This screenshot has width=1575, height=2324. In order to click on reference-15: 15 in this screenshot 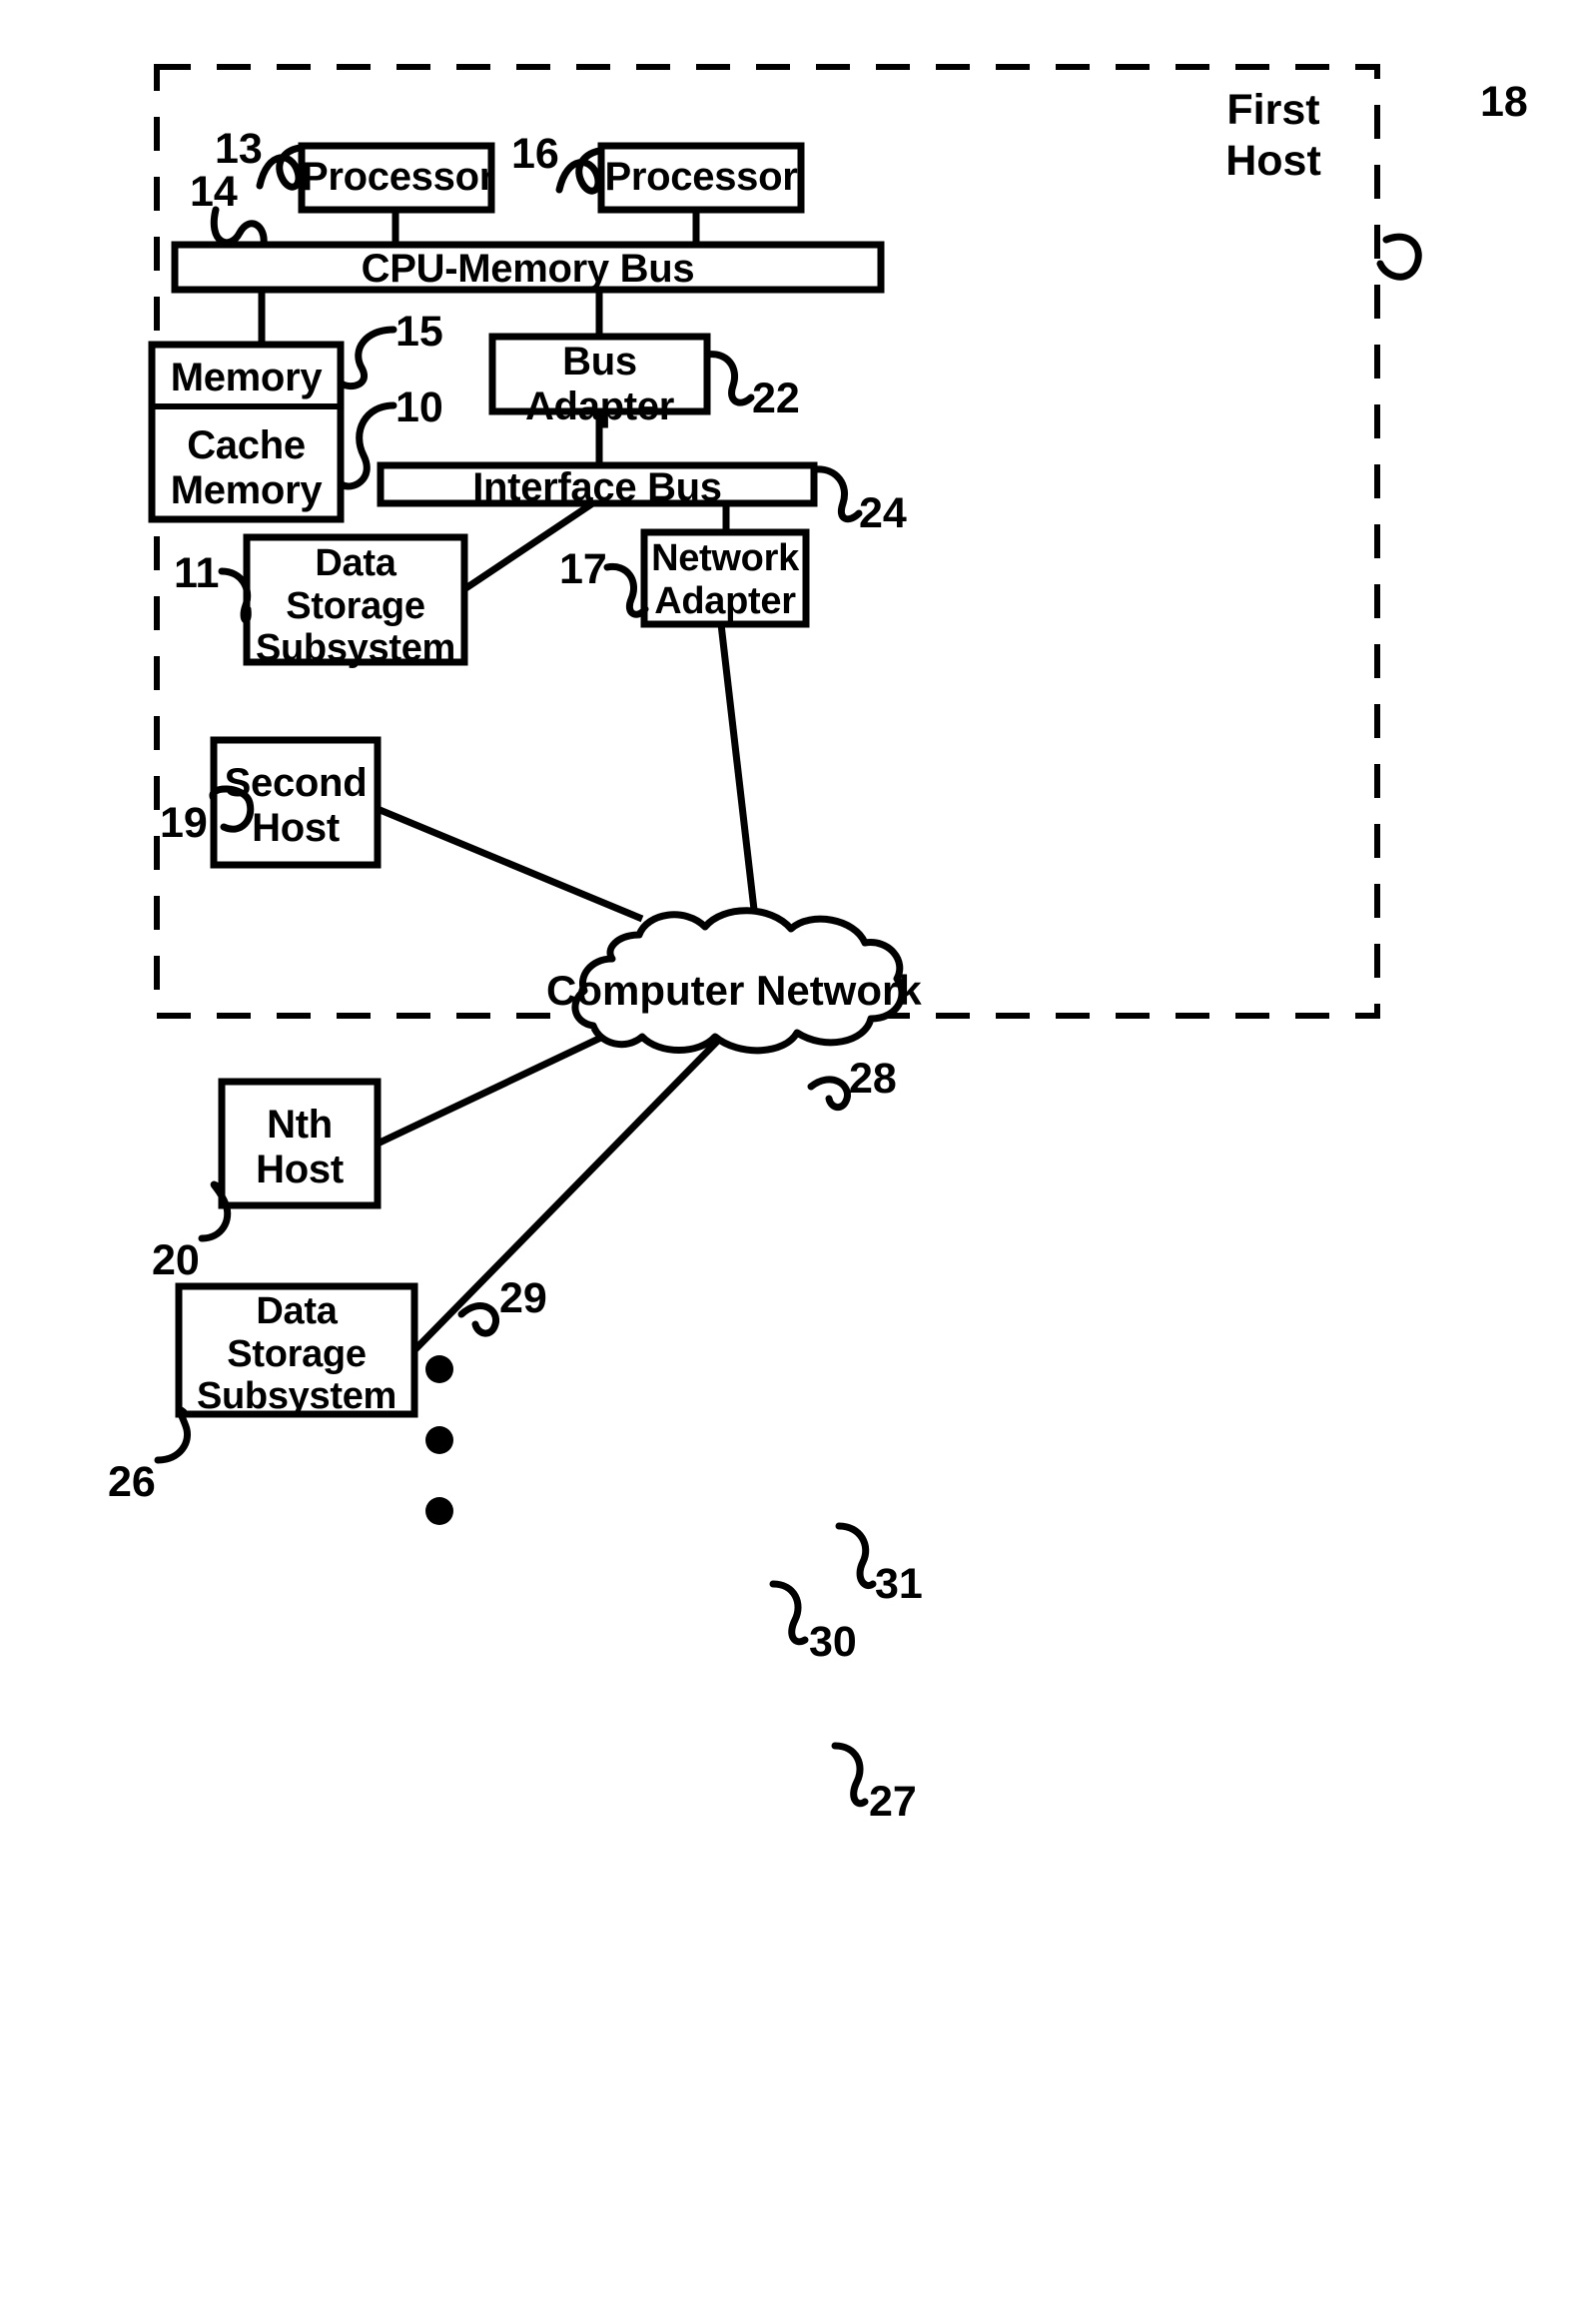, I will do `click(419, 332)`.